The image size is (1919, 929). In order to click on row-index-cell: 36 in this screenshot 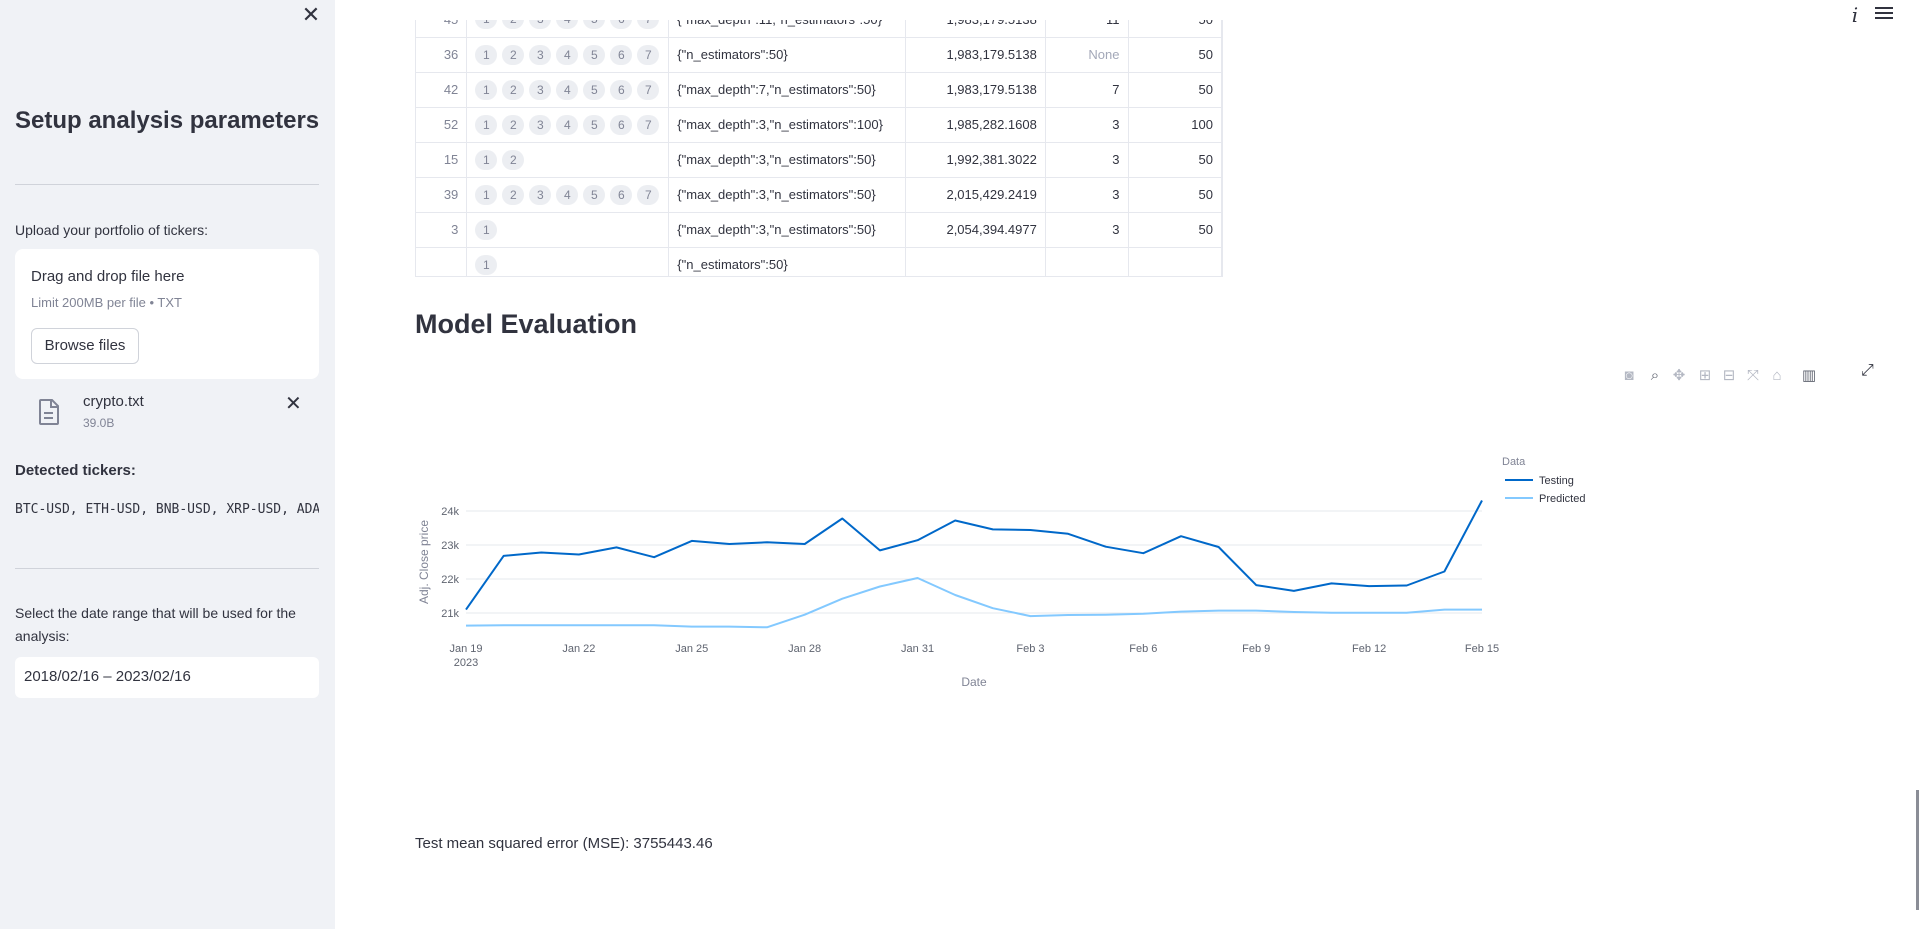, I will do `click(442, 55)`.